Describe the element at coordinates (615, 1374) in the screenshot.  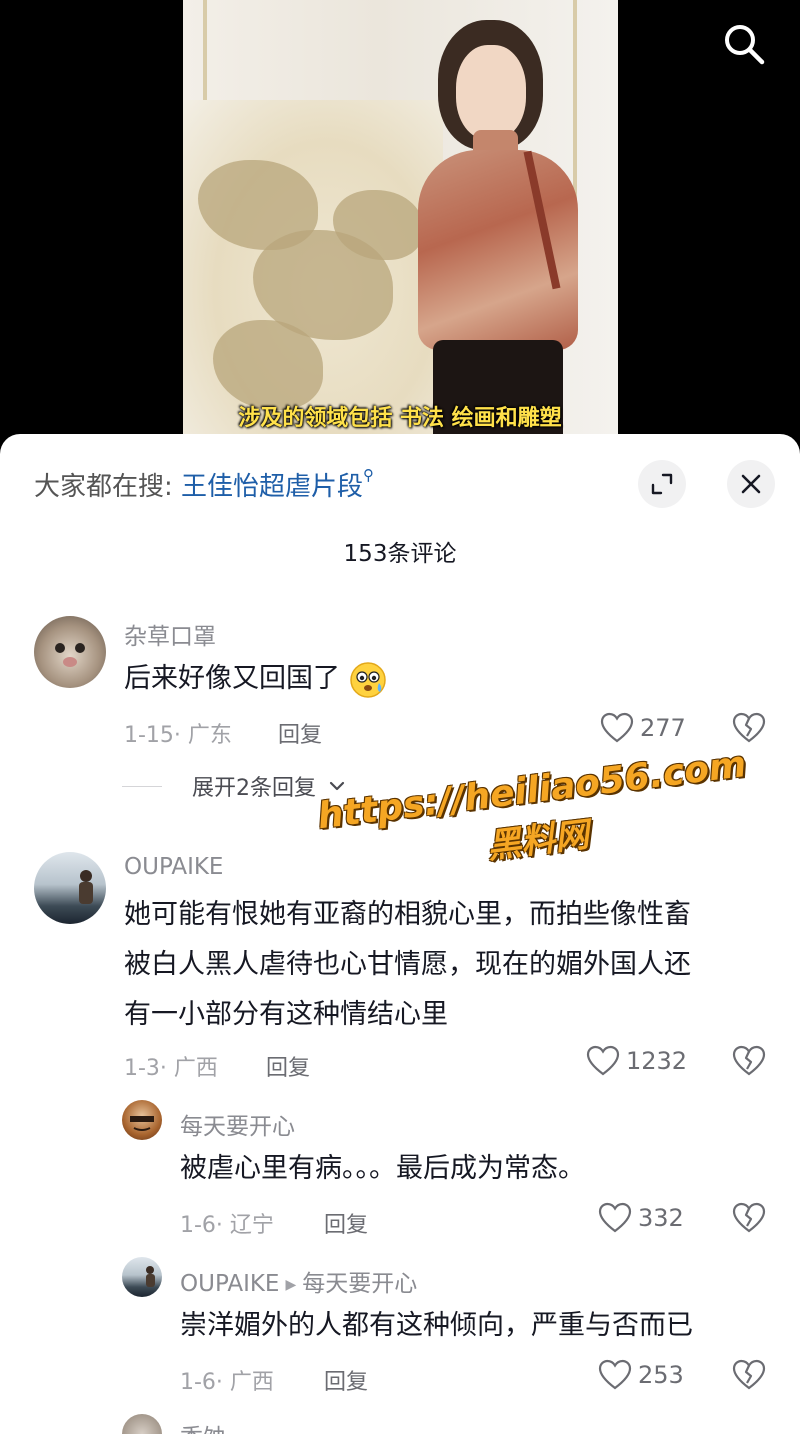
I see `heart-icon` at that location.